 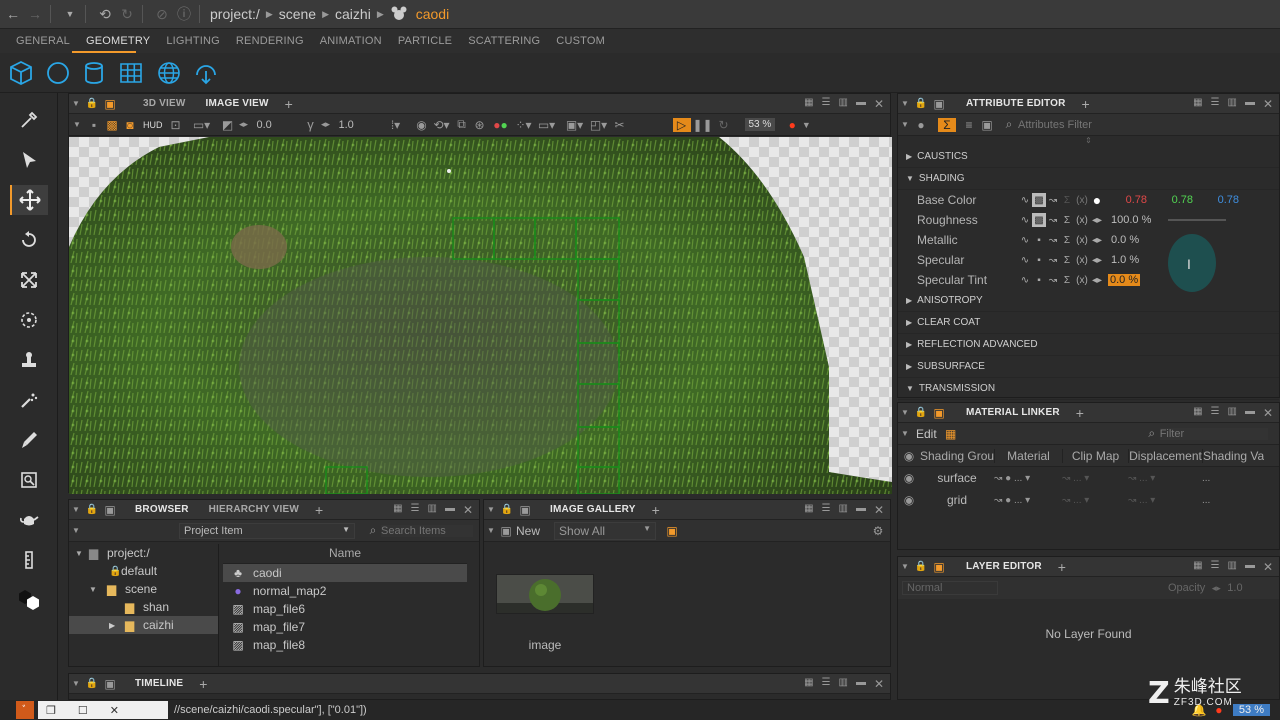 What do you see at coordinates (1165, 455) in the screenshot?
I see `column-displacement: Displacement` at bounding box center [1165, 455].